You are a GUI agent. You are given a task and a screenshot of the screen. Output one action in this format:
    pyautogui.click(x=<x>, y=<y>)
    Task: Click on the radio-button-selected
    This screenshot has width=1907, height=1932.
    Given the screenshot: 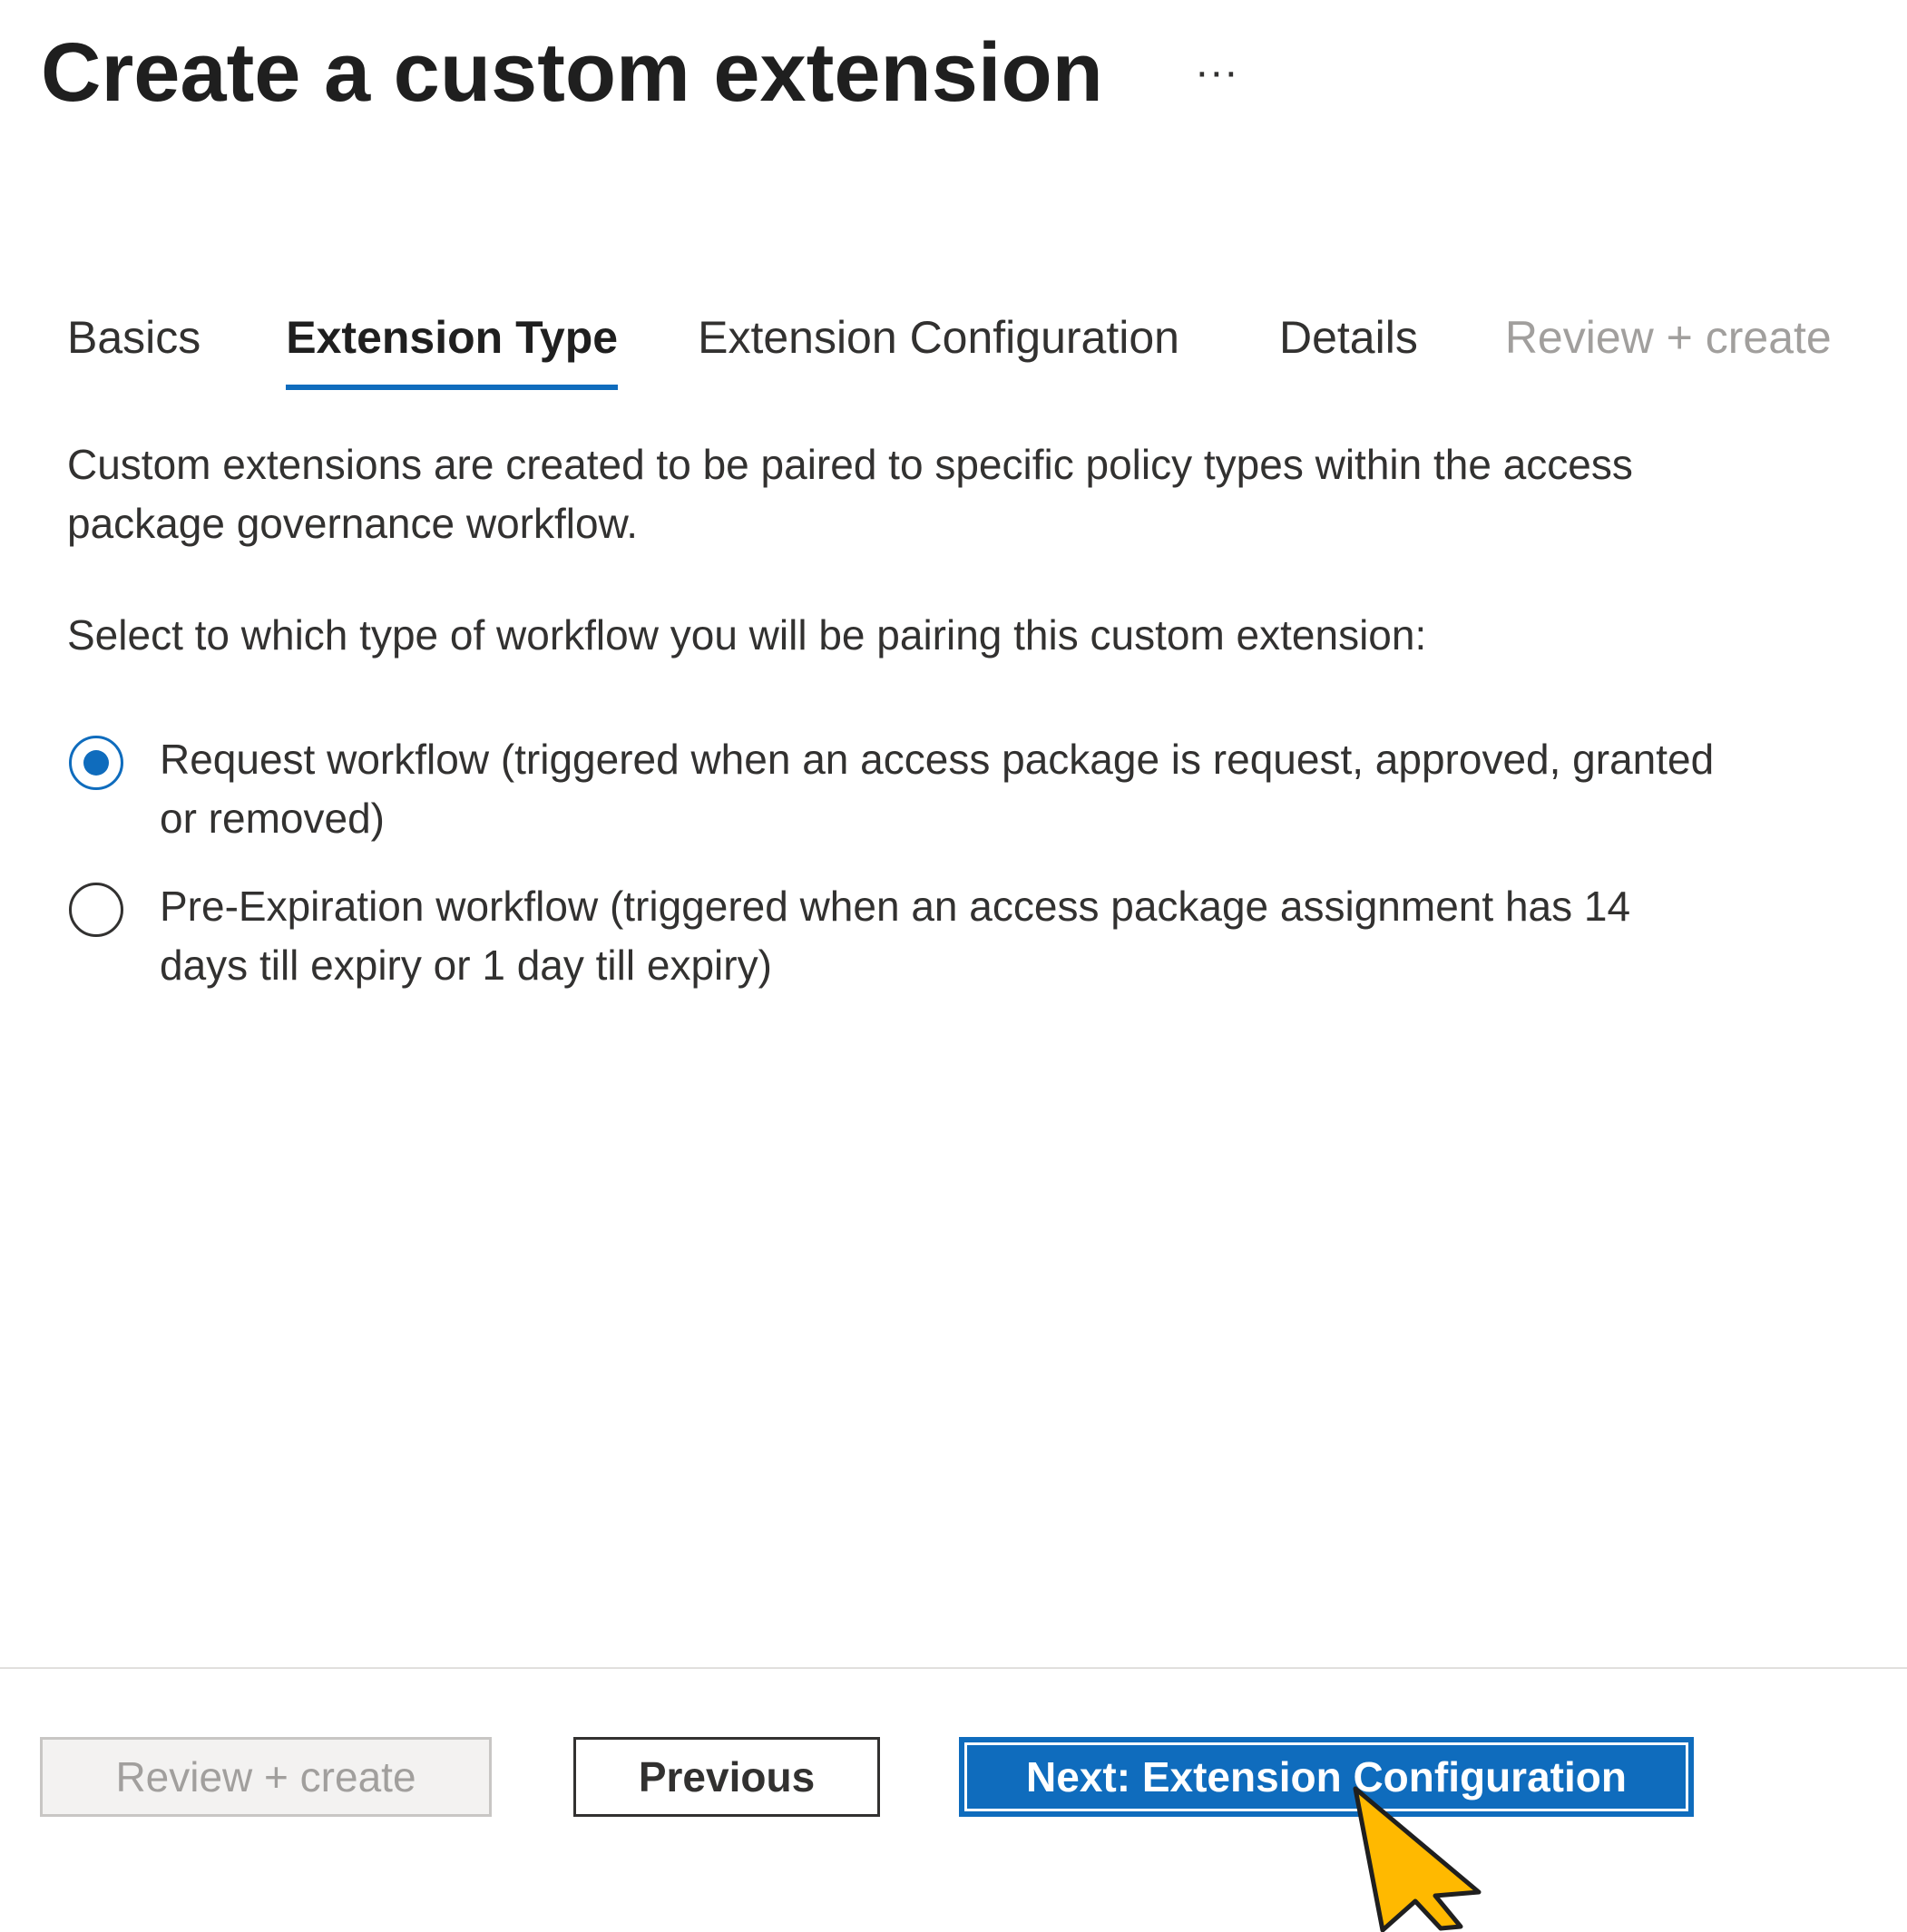 What is the action you would take?
    pyautogui.click(x=96, y=763)
    